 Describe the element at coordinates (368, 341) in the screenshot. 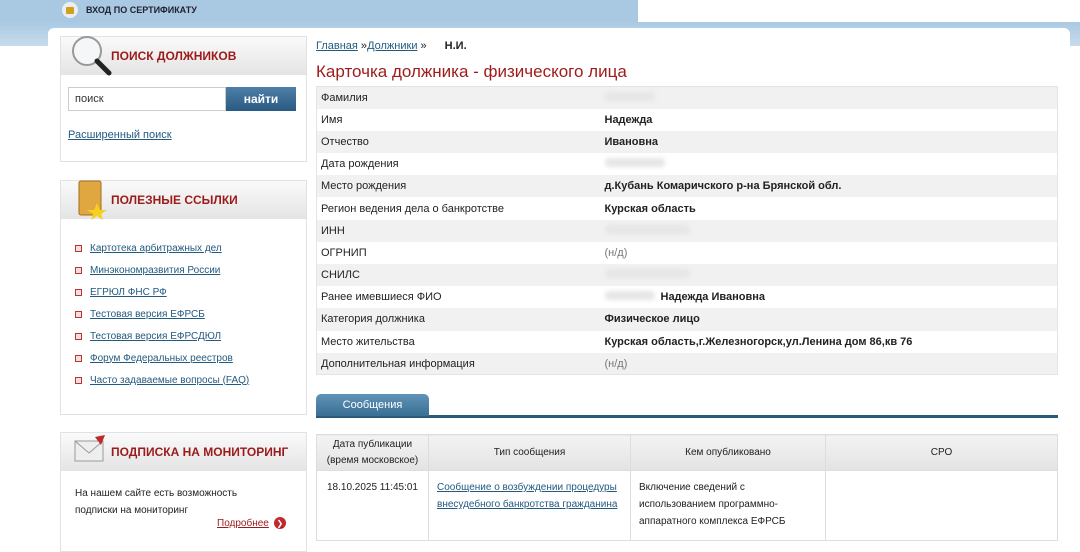

I see `info-label: Место жительства` at that location.